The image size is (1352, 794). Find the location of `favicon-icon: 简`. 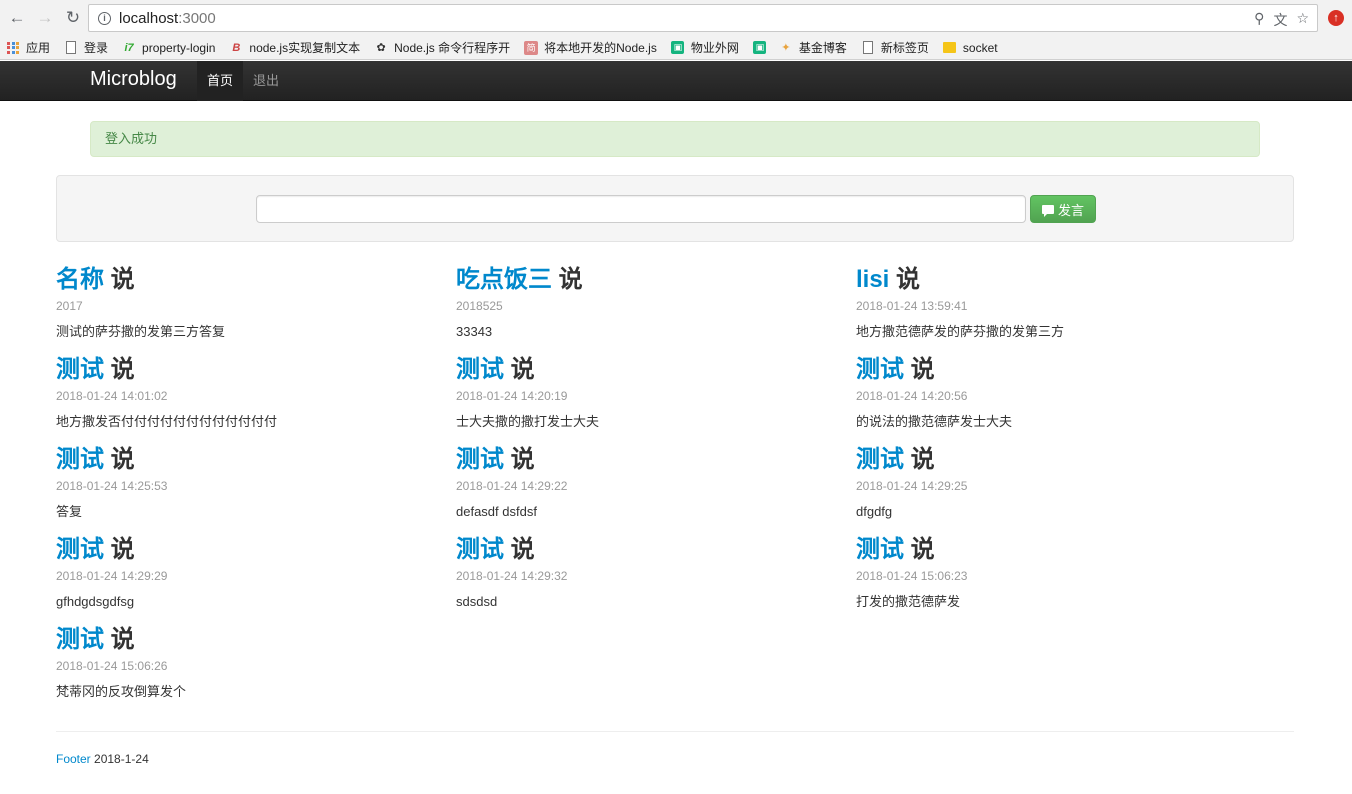

favicon-icon: 简 is located at coordinates (531, 47).